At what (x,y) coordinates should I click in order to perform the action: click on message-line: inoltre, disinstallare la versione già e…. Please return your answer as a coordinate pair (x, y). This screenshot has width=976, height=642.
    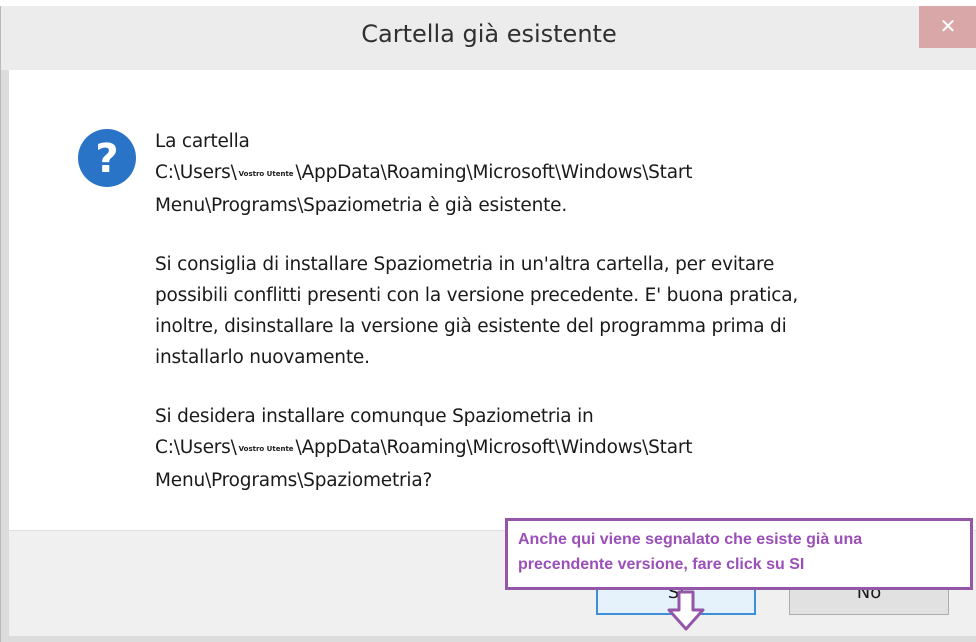
    Looking at the image, I should click on (471, 326).